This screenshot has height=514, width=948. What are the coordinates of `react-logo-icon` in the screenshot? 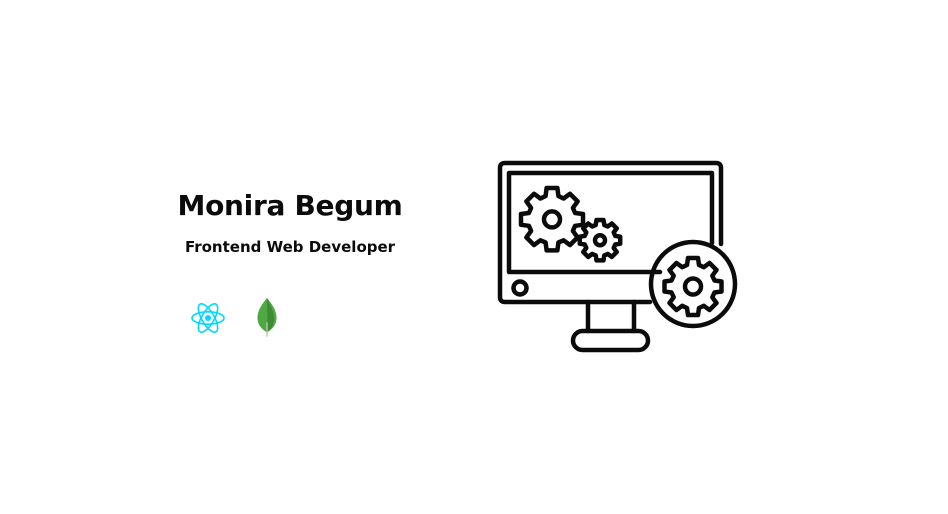 It's located at (208, 318).